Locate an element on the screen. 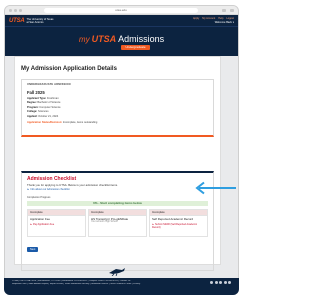 This screenshot has height=300, width=320. item-title: Application Fee is located at coordinates (40, 218).